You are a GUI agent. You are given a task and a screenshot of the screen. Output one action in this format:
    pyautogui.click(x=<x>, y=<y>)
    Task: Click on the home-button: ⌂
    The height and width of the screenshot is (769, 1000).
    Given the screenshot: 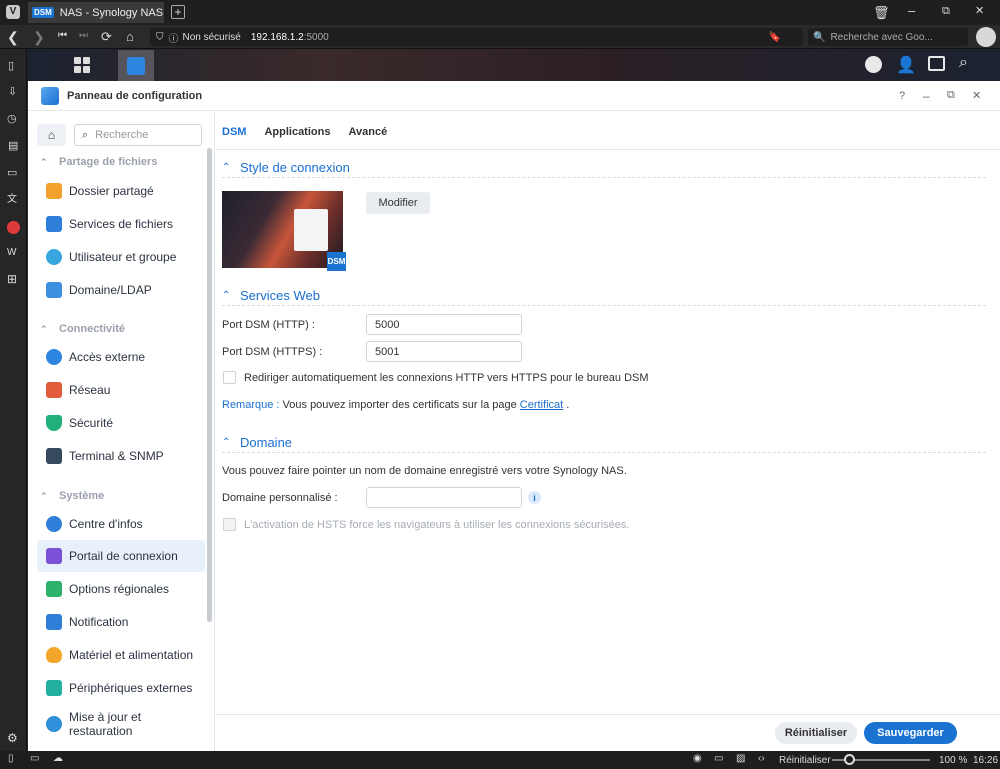 What is the action you would take?
    pyautogui.click(x=51, y=135)
    